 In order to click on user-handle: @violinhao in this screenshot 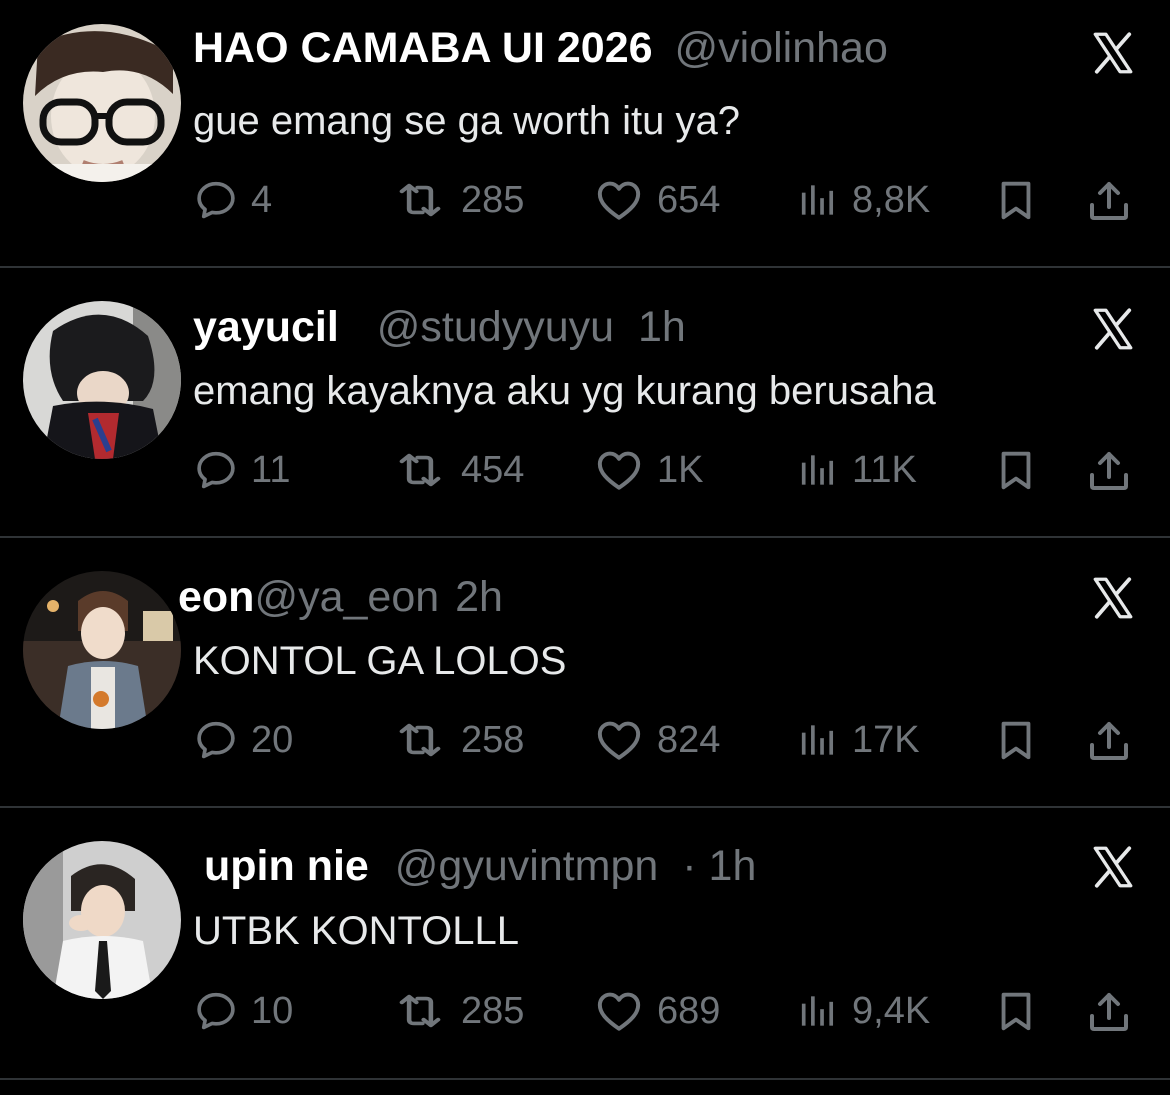, I will do `click(781, 48)`.